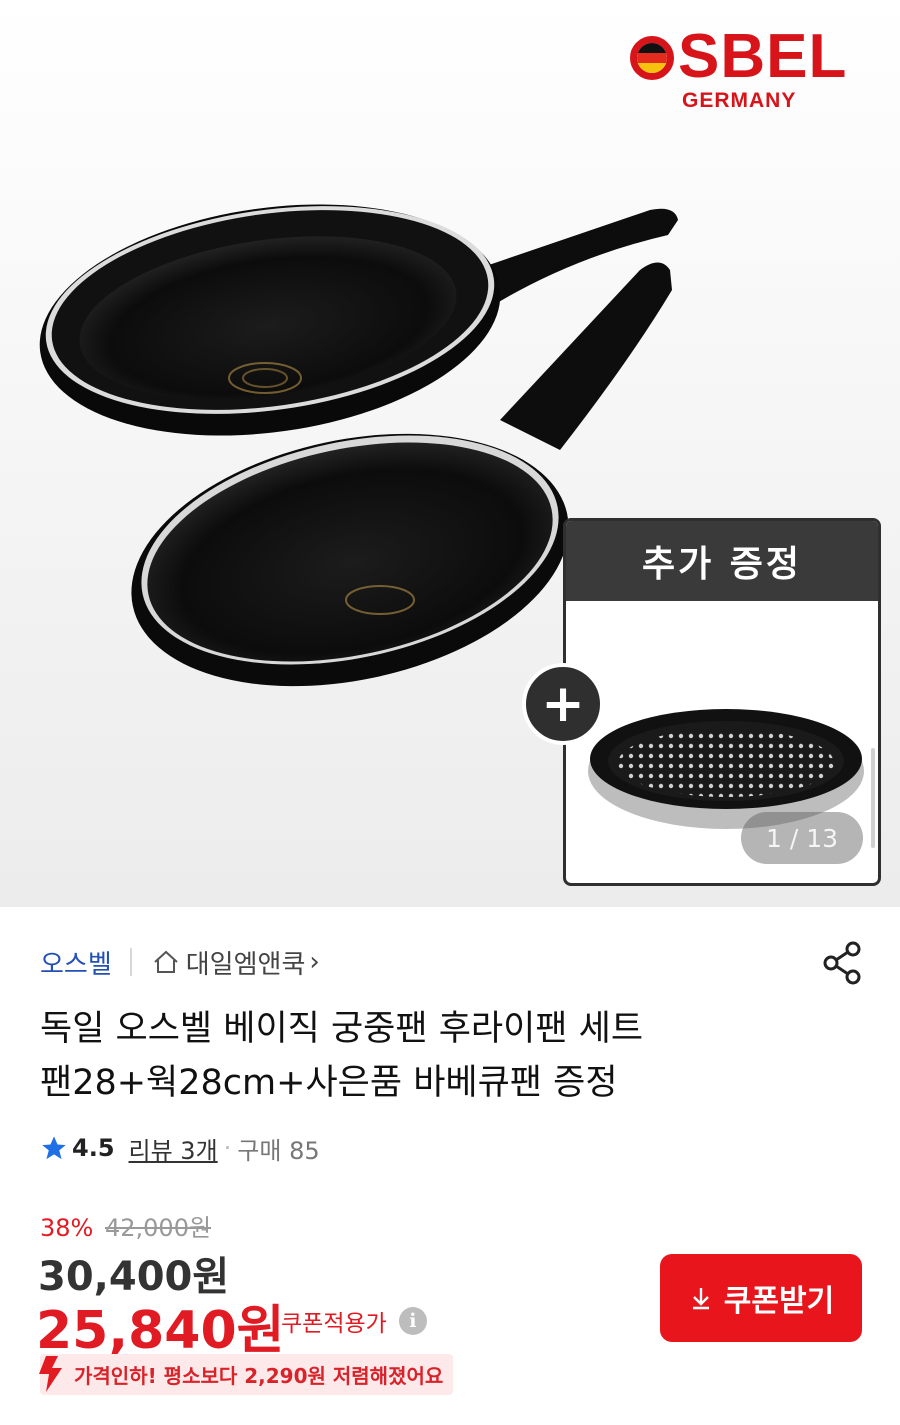  What do you see at coordinates (563, 704) in the screenshot?
I see `plus-icon: +` at bounding box center [563, 704].